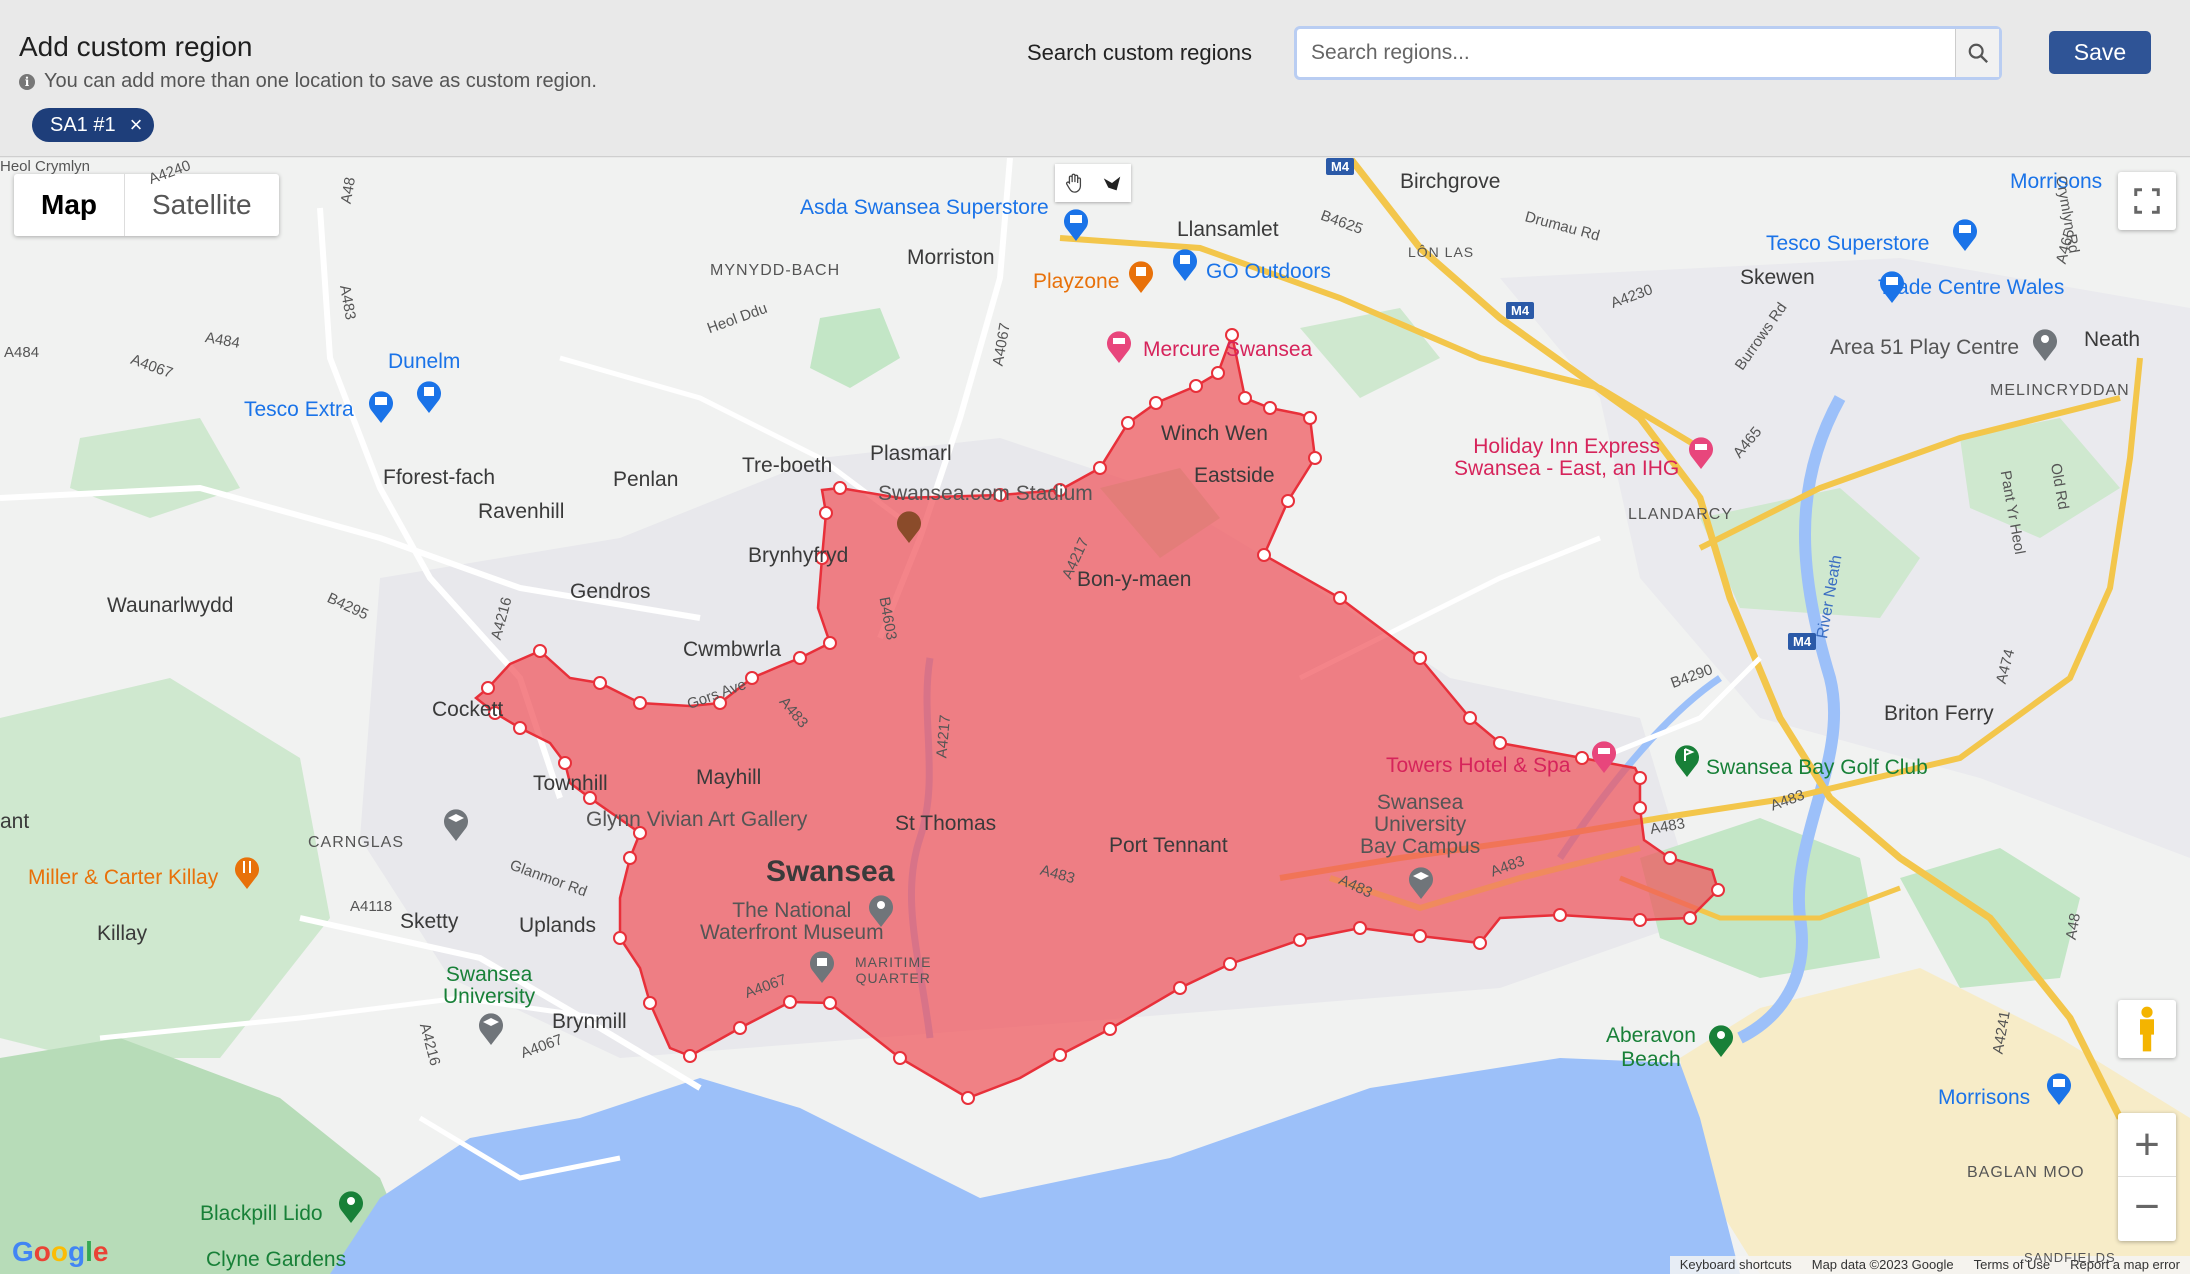 This screenshot has height=1274, width=2190. I want to click on place-label-killay: Killay, so click(122, 933).